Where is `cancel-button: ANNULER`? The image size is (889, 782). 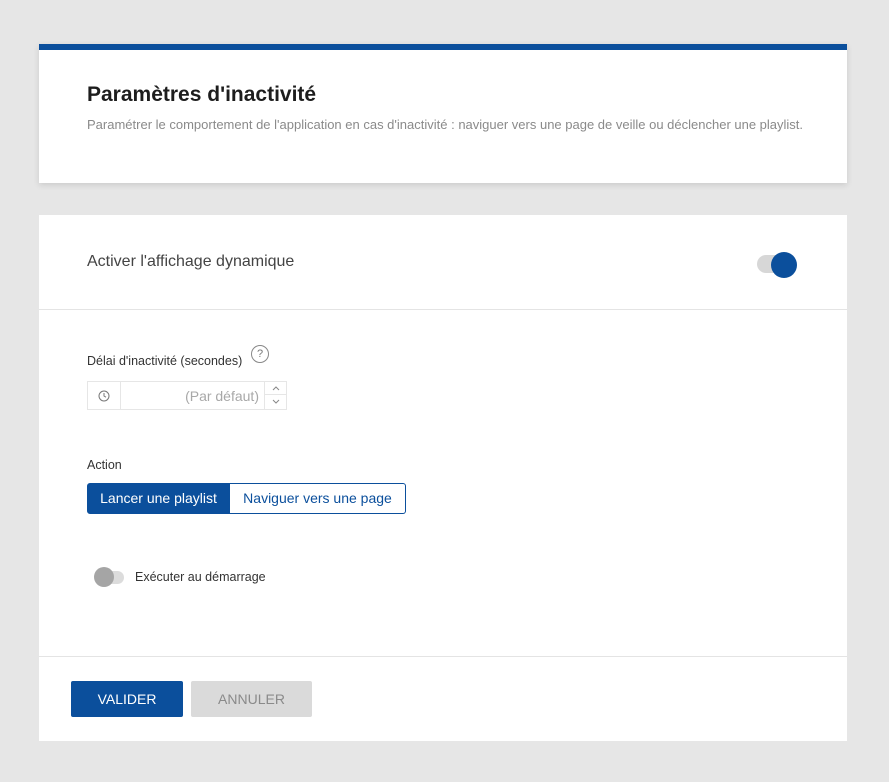
cancel-button: ANNULER is located at coordinates (251, 699).